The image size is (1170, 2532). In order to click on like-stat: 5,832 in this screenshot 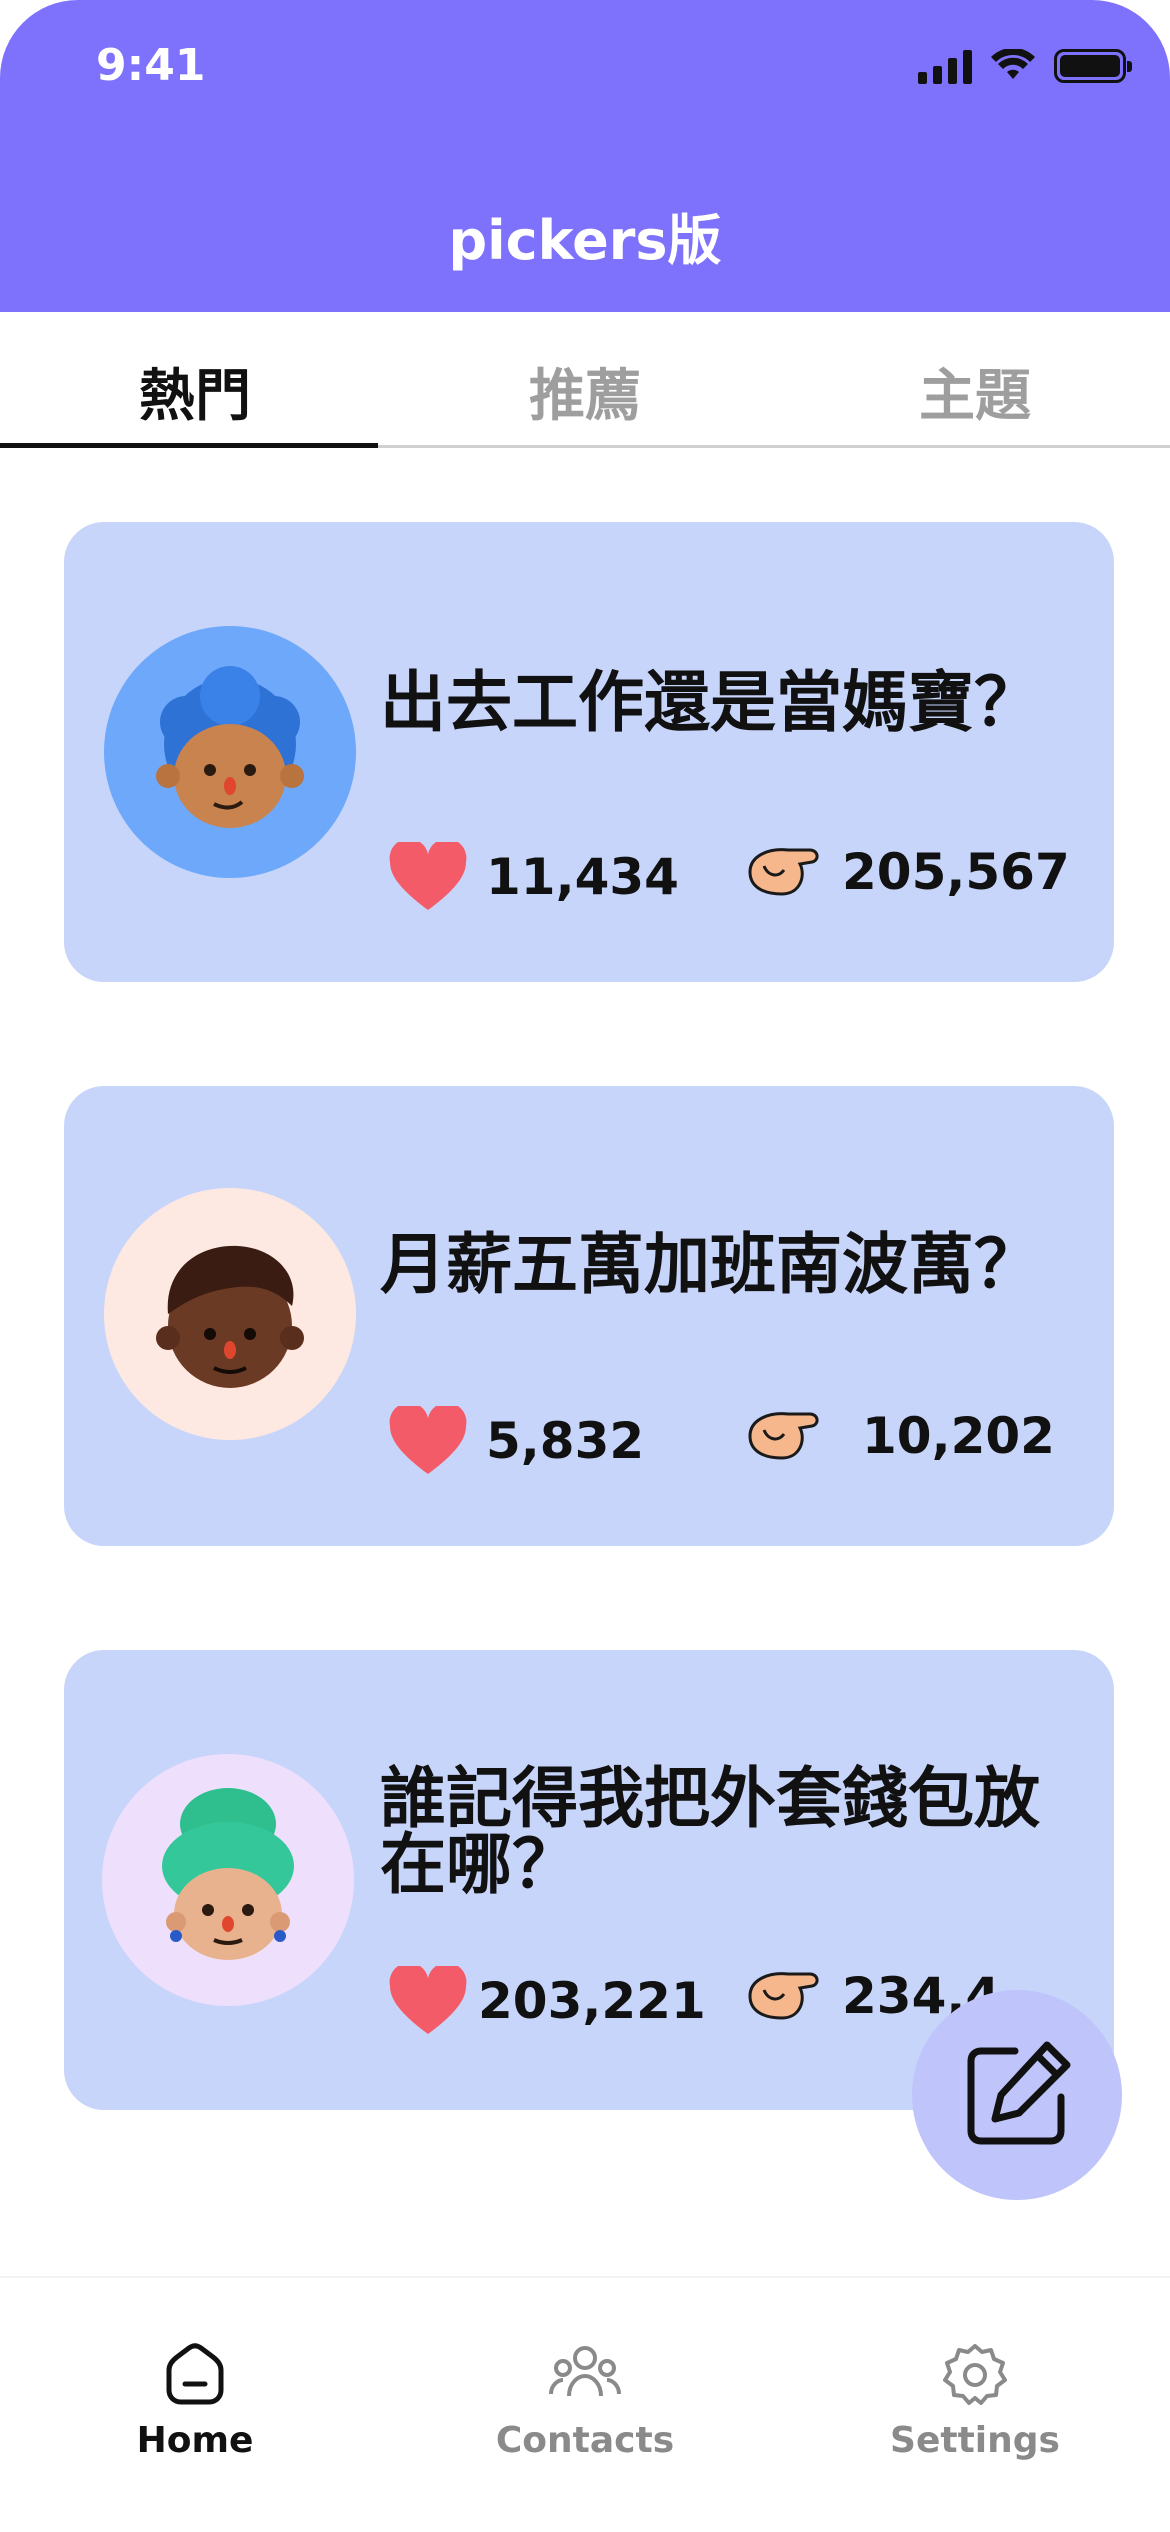, I will do `click(516, 1441)`.